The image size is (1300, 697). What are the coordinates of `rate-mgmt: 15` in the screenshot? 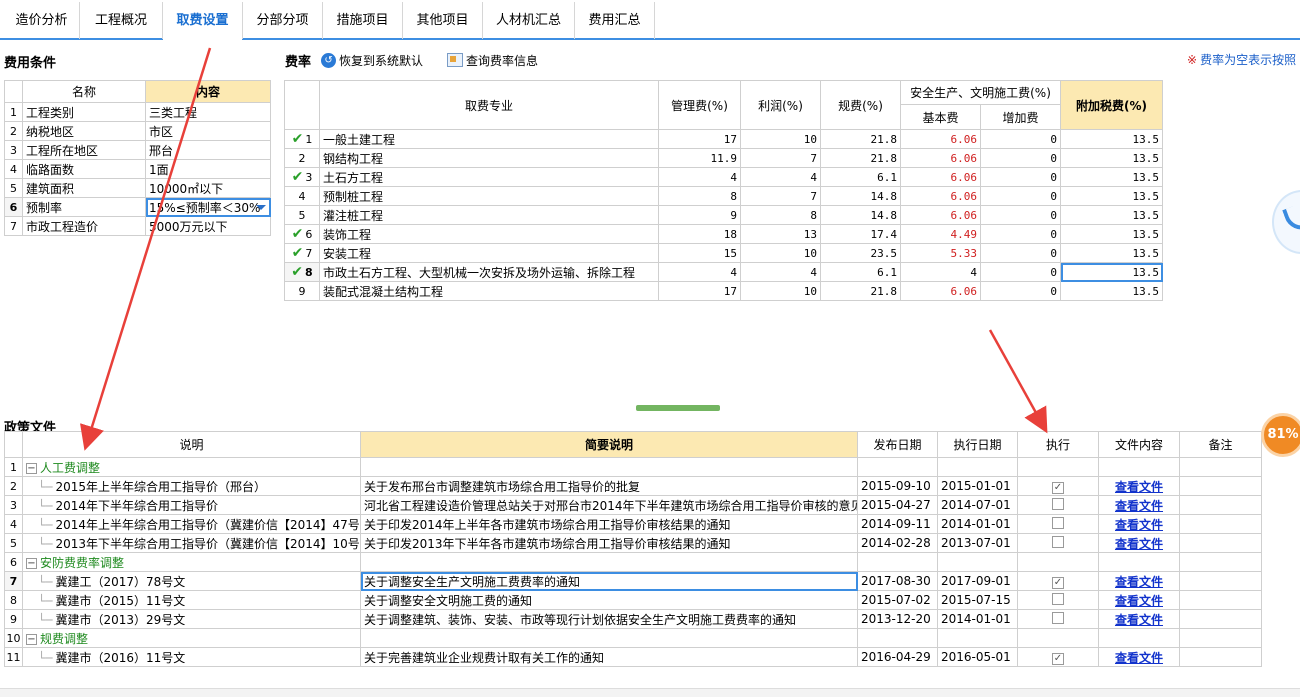 It's located at (699, 253).